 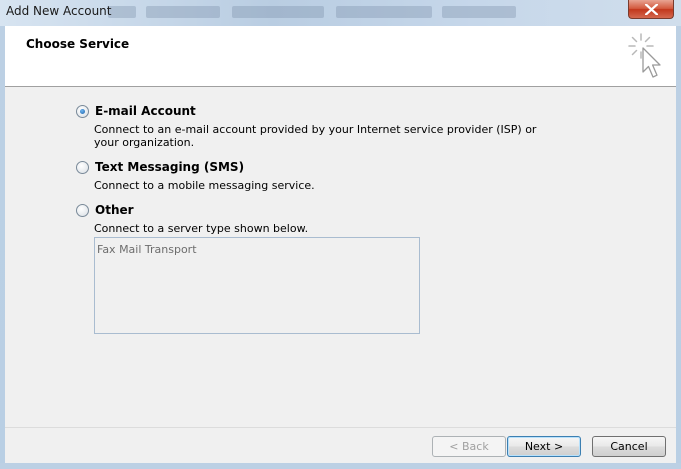 I want to click on option-other: Other, so click(x=105, y=210).